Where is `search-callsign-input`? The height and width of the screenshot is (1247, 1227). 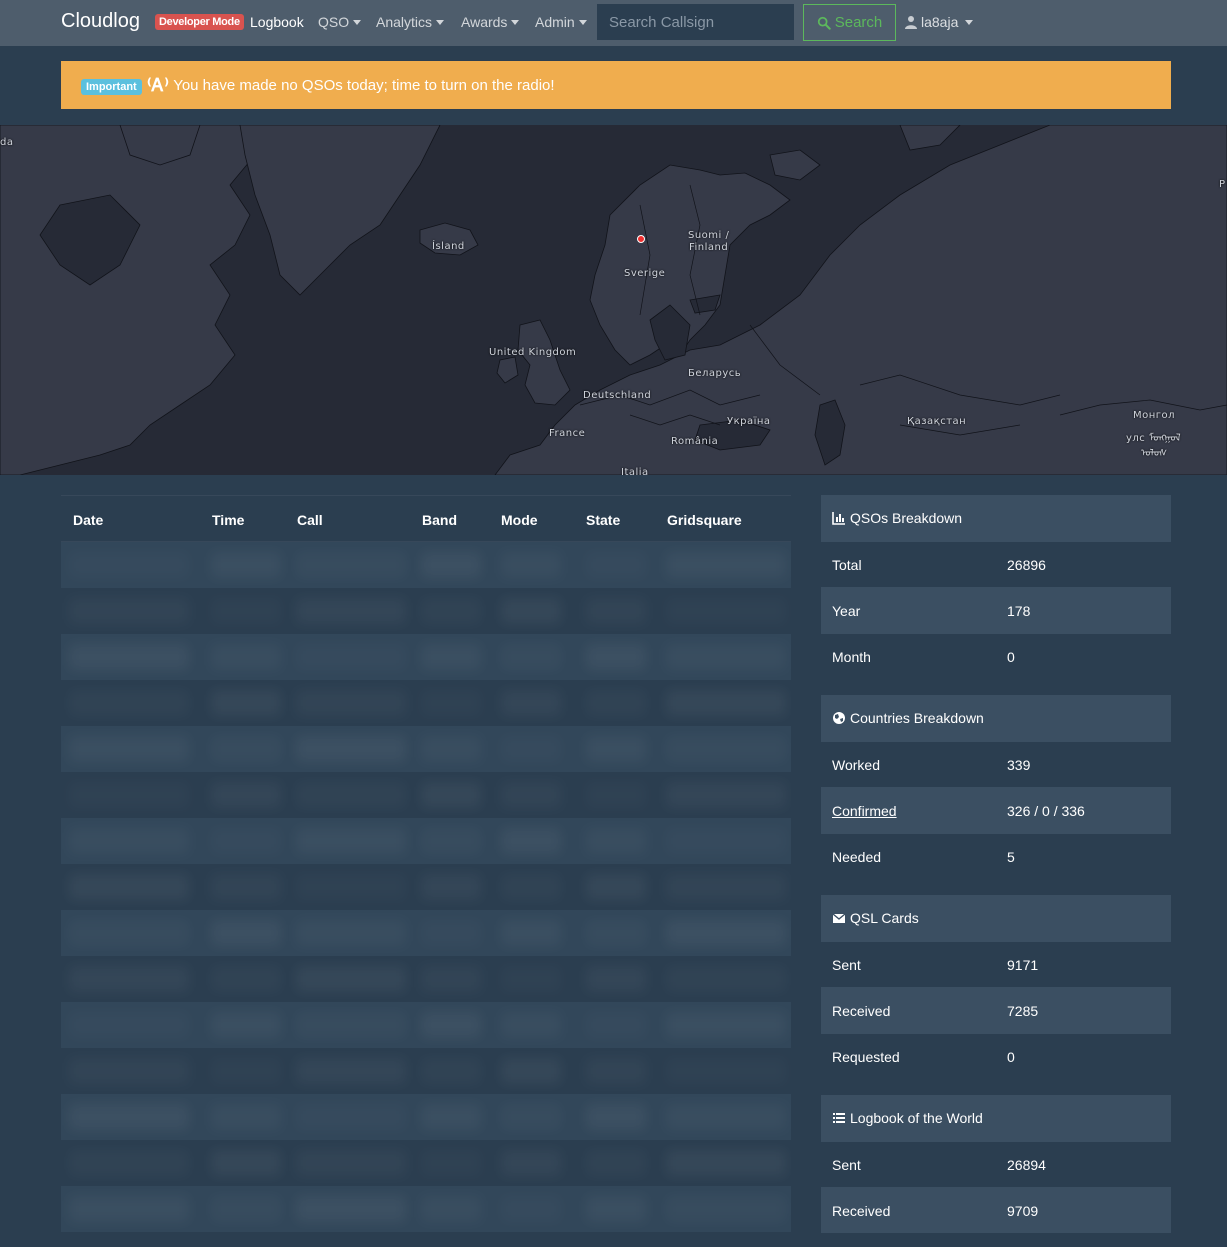 search-callsign-input is located at coordinates (695, 22).